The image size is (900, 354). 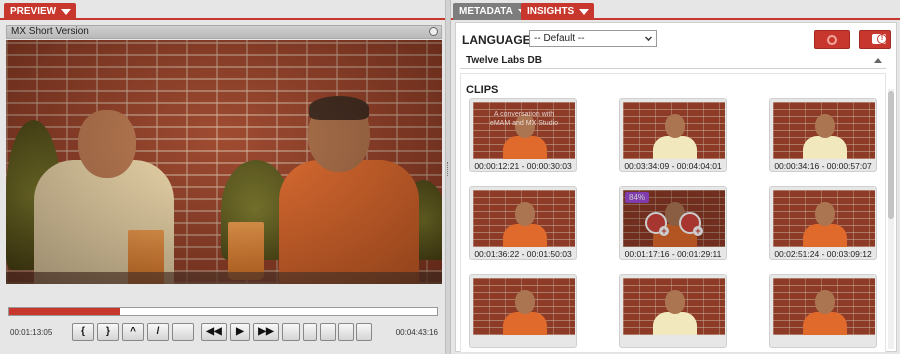 What do you see at coordinates (593, 38) in the screenshot?
I see `language-select: -- Default --` at bounding box center [593, 38].